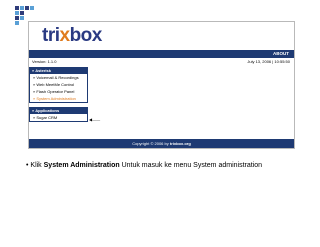 The width and height of the screenshot is (320, 247). Describe the element at coordinates (81, 165) in the screenshot. I see `caption-bold: System Administration` at that location.